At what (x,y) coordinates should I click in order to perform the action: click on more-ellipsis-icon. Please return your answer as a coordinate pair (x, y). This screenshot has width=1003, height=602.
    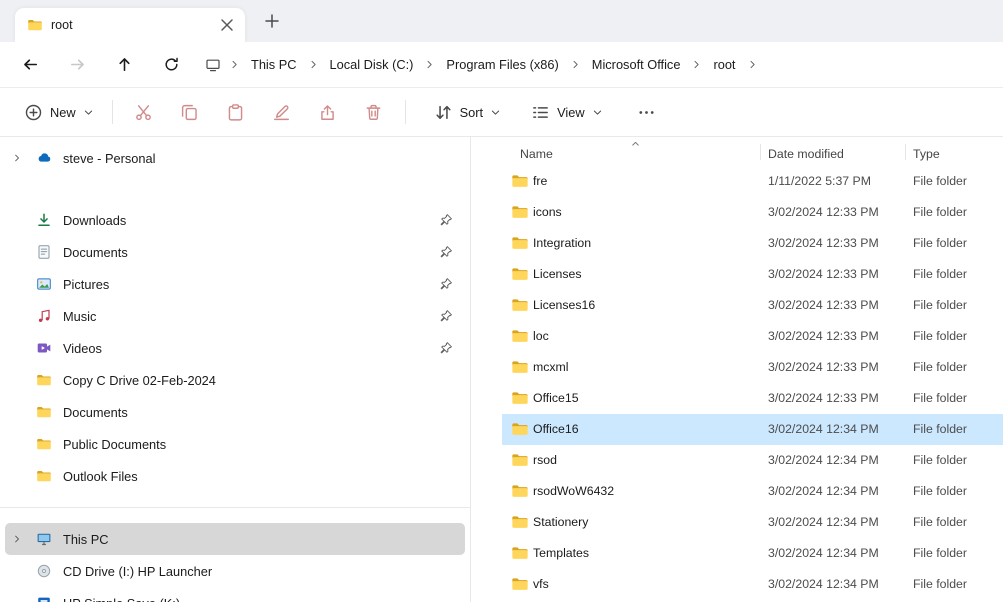
    Looking at the image, I should click on (646, 112).